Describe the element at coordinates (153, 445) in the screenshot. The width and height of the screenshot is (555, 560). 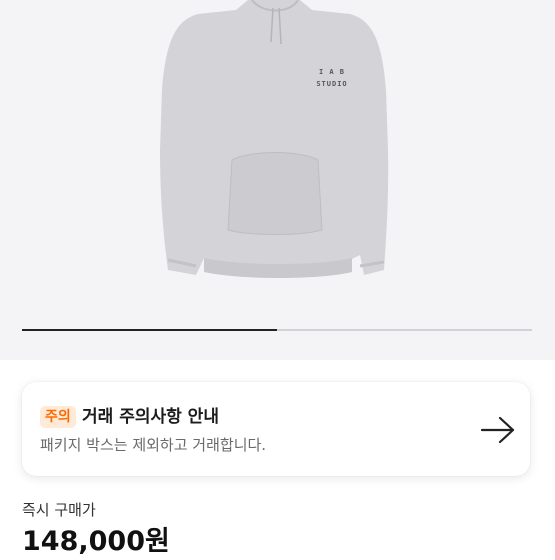
I see `notice-description: 패키지 박스는 제외하고 거래합니다.` at that location.